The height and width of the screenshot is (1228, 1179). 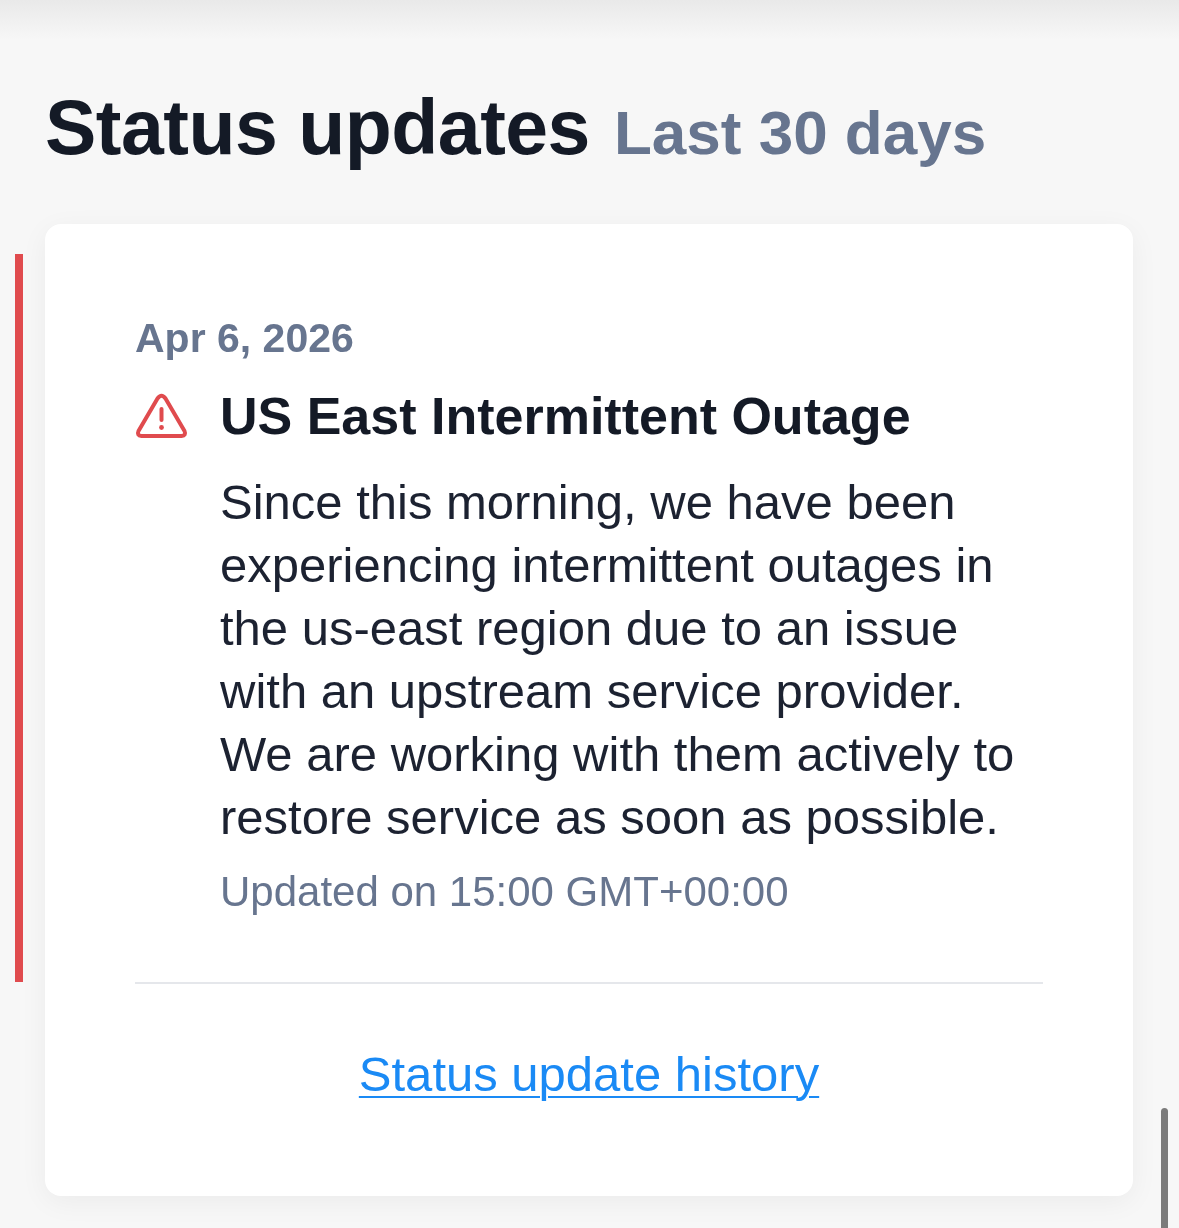 I want to click on section-title: Status updates, so click(x=317, y=127).